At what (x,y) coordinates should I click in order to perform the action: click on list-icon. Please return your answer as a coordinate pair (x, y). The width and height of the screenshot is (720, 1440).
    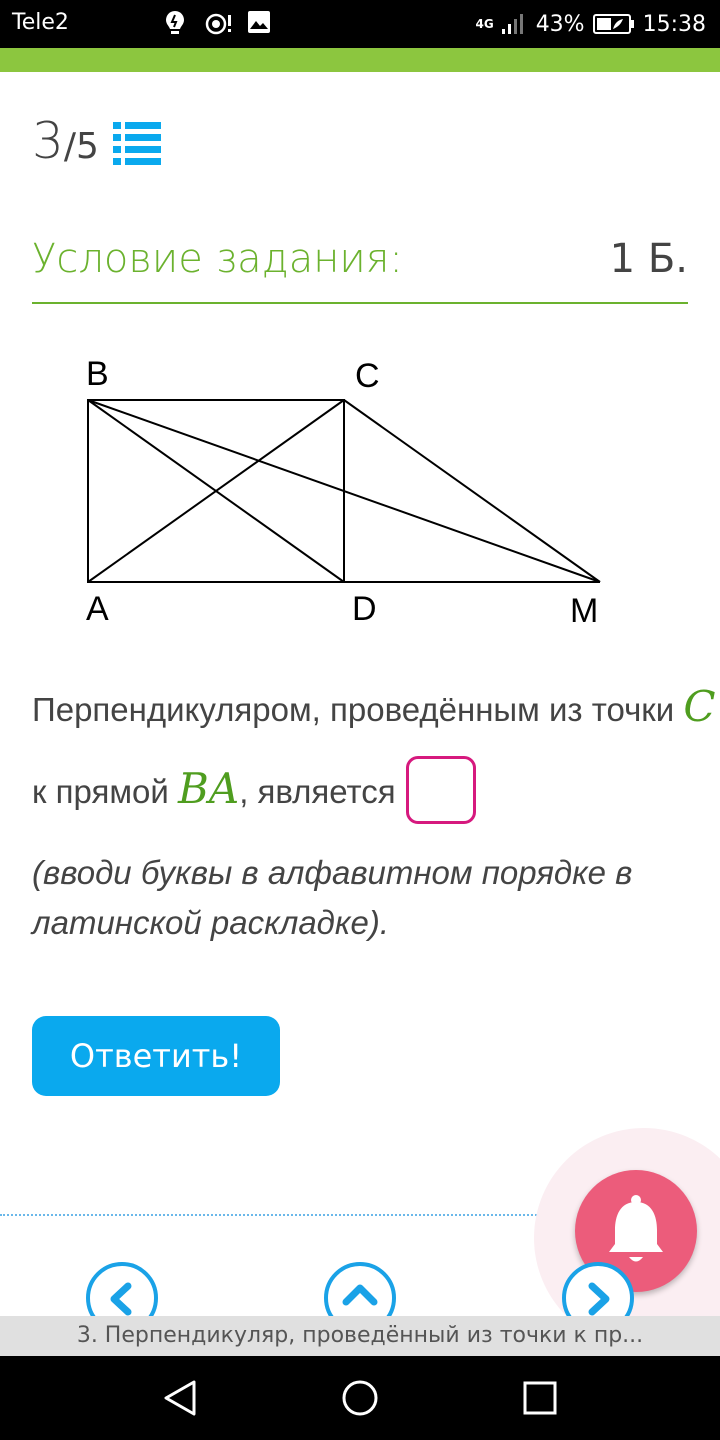
    Looking at the image, I should click on (137, 143).